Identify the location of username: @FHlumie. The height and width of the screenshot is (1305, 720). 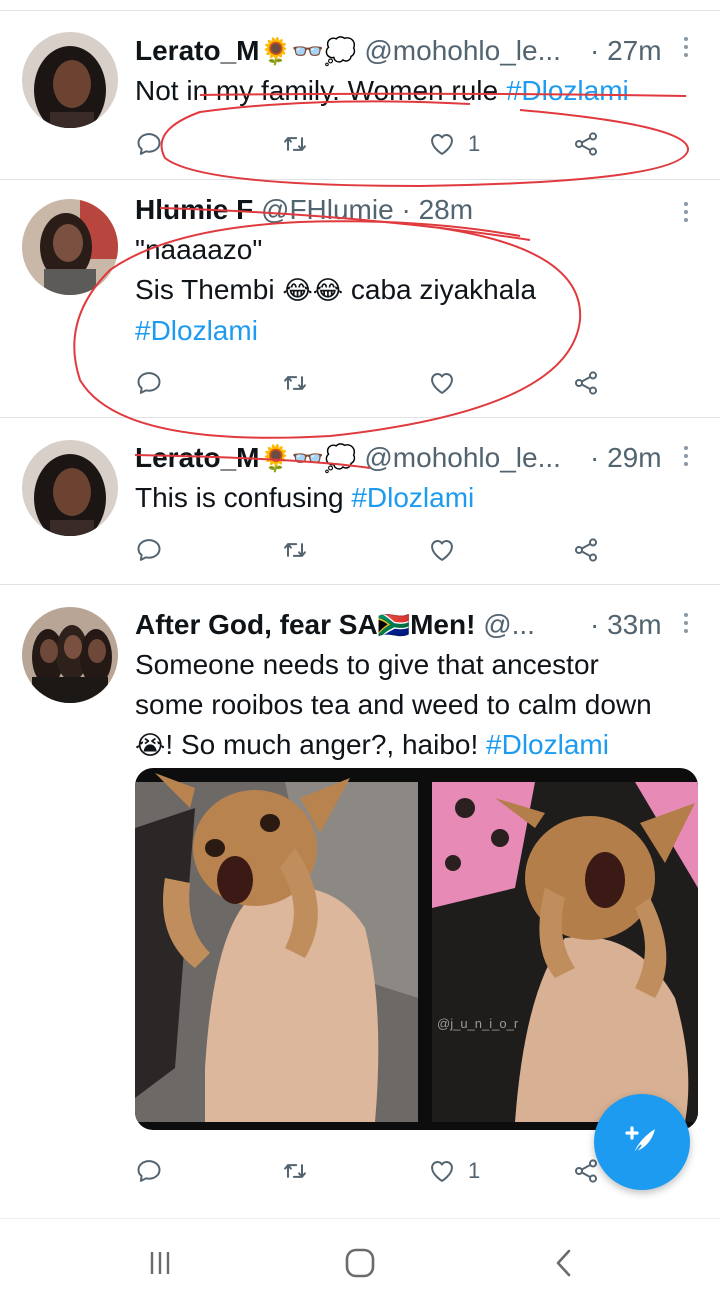
(327, 209).